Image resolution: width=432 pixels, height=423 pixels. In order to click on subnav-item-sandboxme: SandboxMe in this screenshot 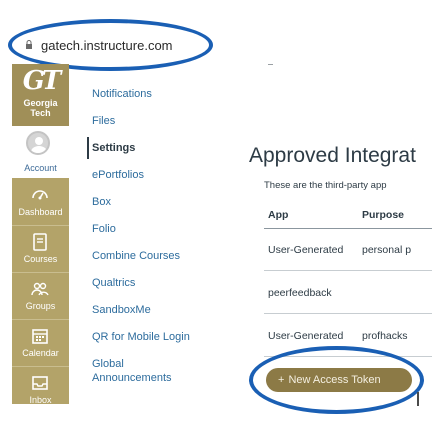, I will do `click(121, 310)`.